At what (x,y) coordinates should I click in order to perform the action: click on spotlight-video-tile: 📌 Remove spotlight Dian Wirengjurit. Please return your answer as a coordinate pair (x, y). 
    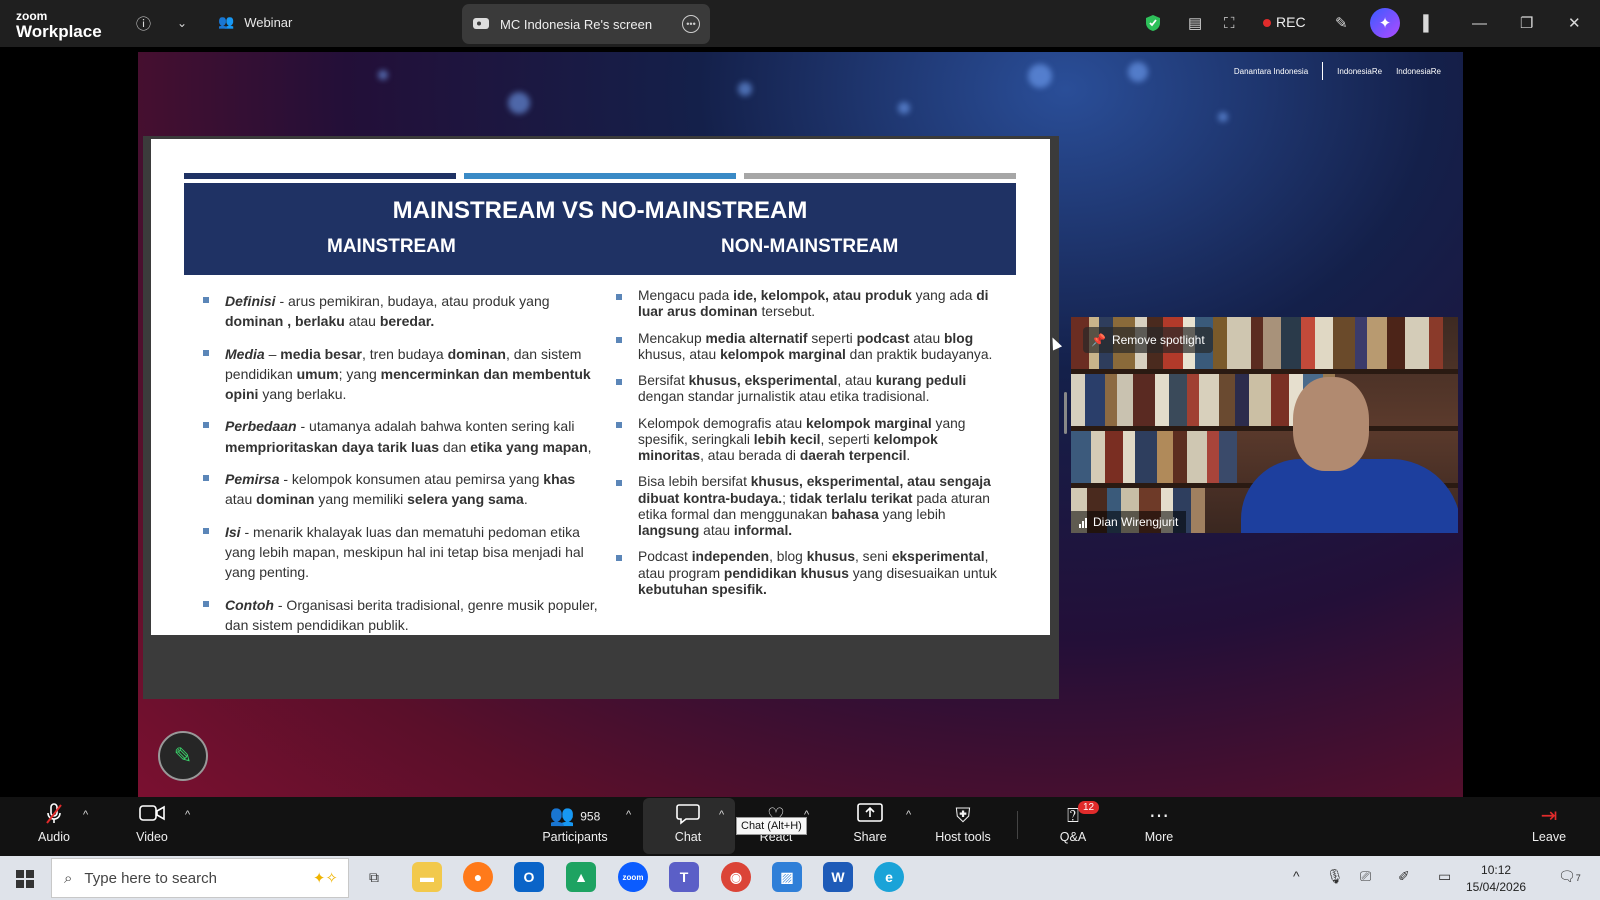
    Looking at the image, I should click on (1264, 425).